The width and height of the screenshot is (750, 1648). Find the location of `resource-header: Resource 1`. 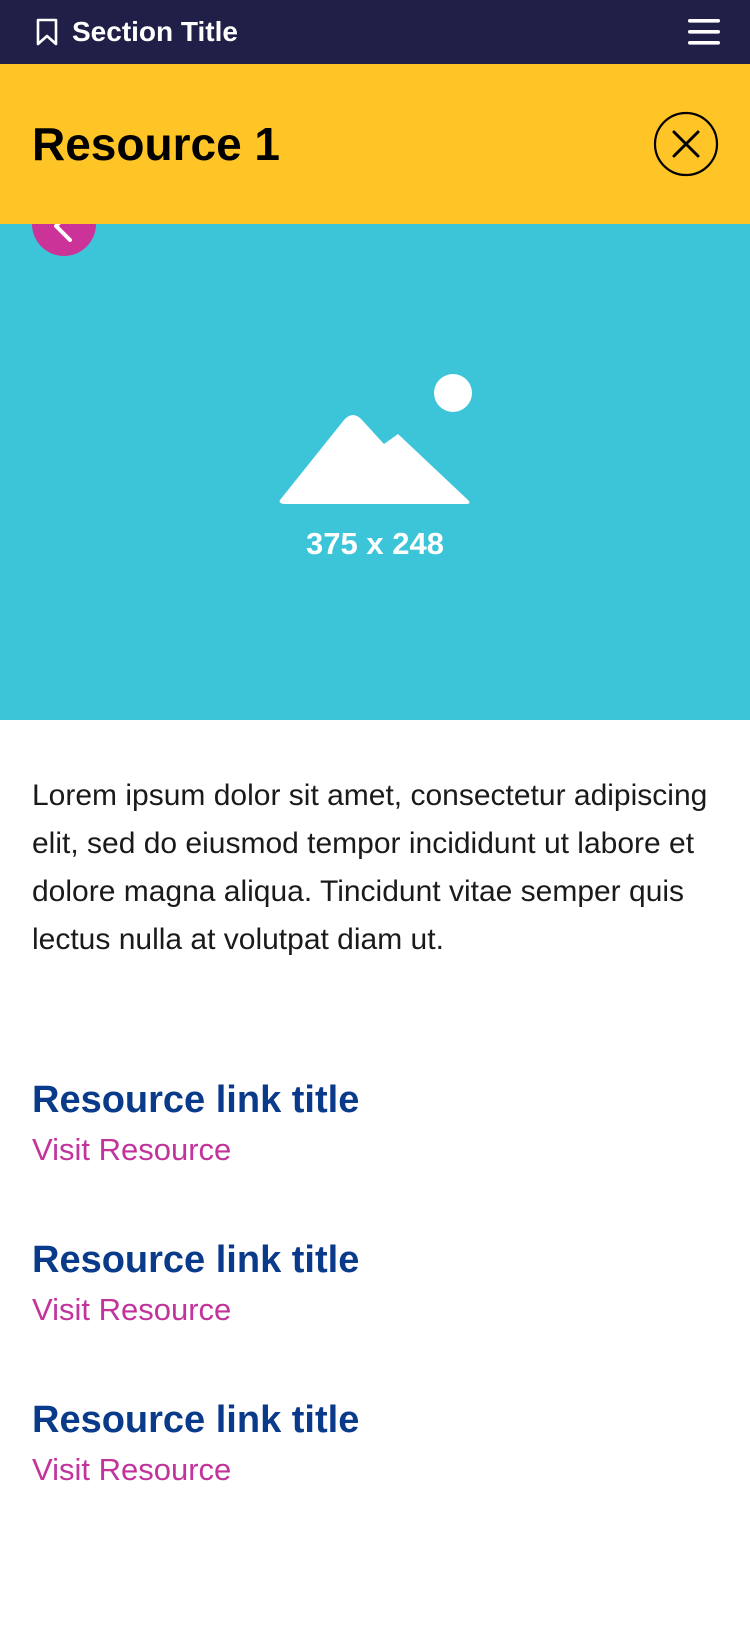

resource-header: Resource 1 is located at coordinates (375, 144).